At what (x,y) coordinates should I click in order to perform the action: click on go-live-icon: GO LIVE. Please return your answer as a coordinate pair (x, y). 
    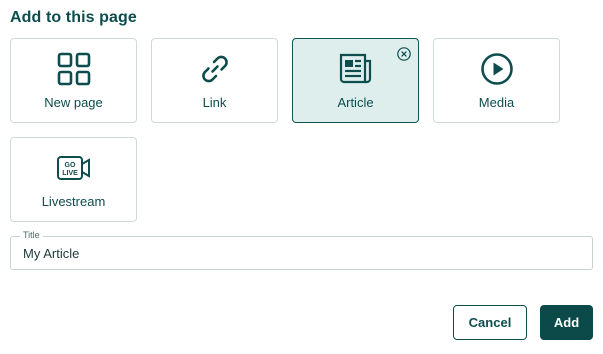
    Looking at the image, I should click on (74, 168).